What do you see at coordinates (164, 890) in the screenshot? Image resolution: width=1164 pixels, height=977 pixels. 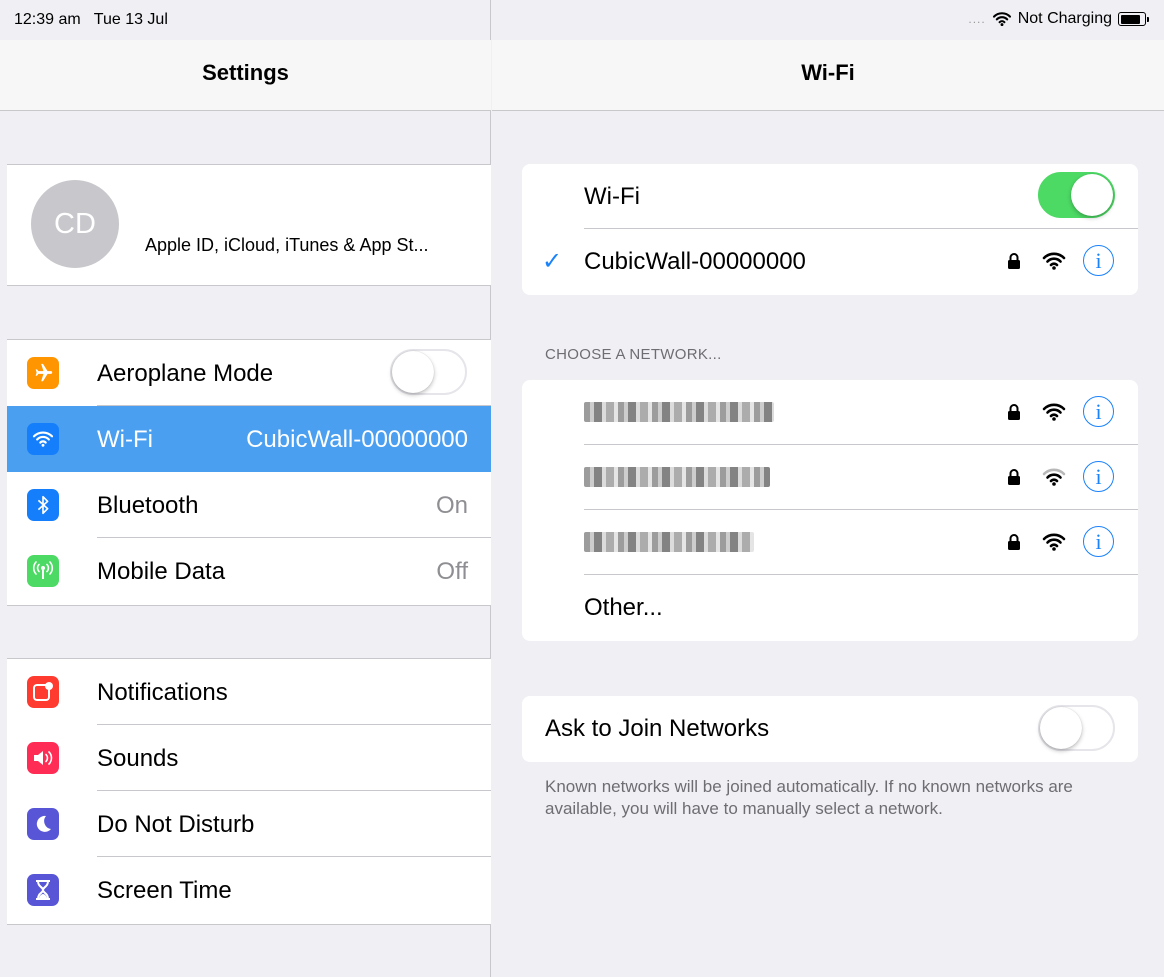 I see `sidebar-item-label: Screen Time` at bounding box center [164, 890].